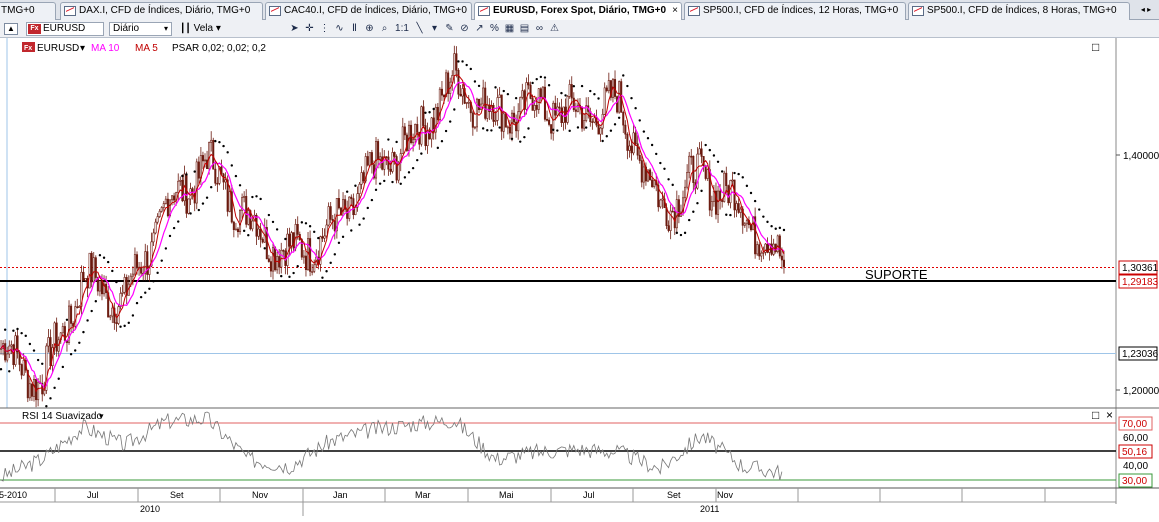 The height and width of the screenshot is (522, 1159). Describe the element at coordinates (1109, 415) in the screenshot. I see `rsi-close-icon: ×` at that location.